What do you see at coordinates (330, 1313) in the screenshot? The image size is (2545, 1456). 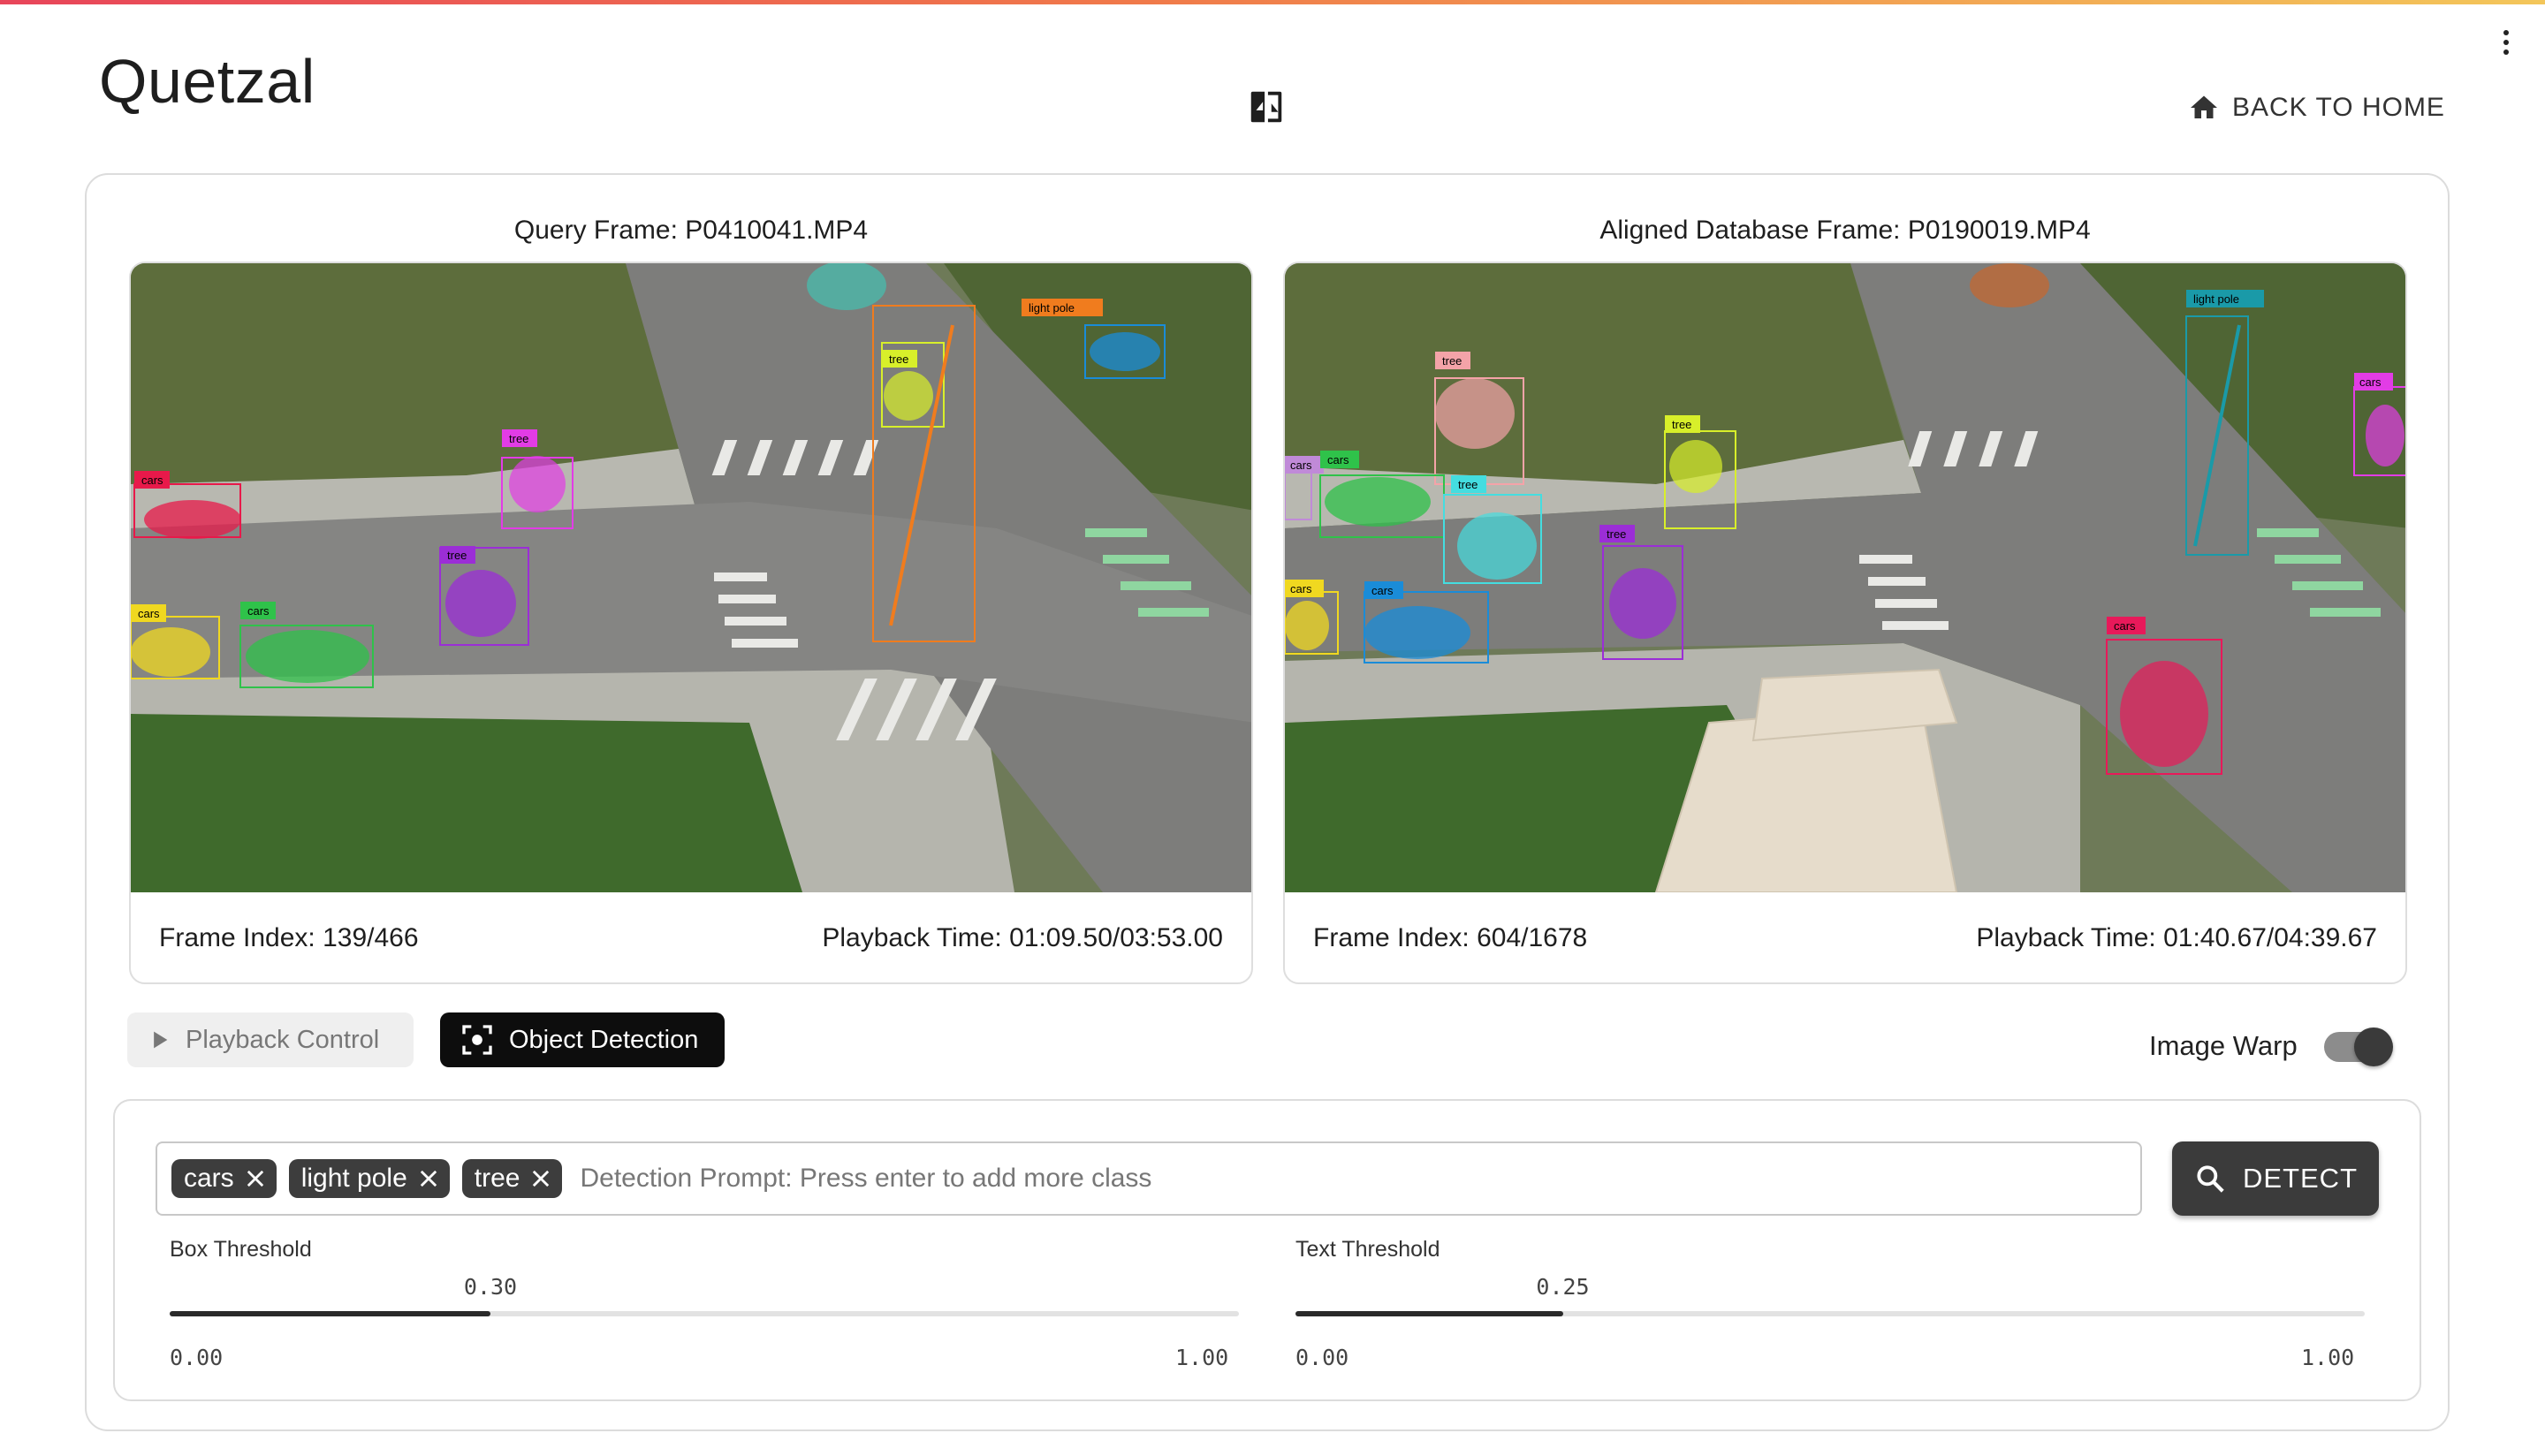 I see `box-threshold-fill` at bounding box center [330, 1313].